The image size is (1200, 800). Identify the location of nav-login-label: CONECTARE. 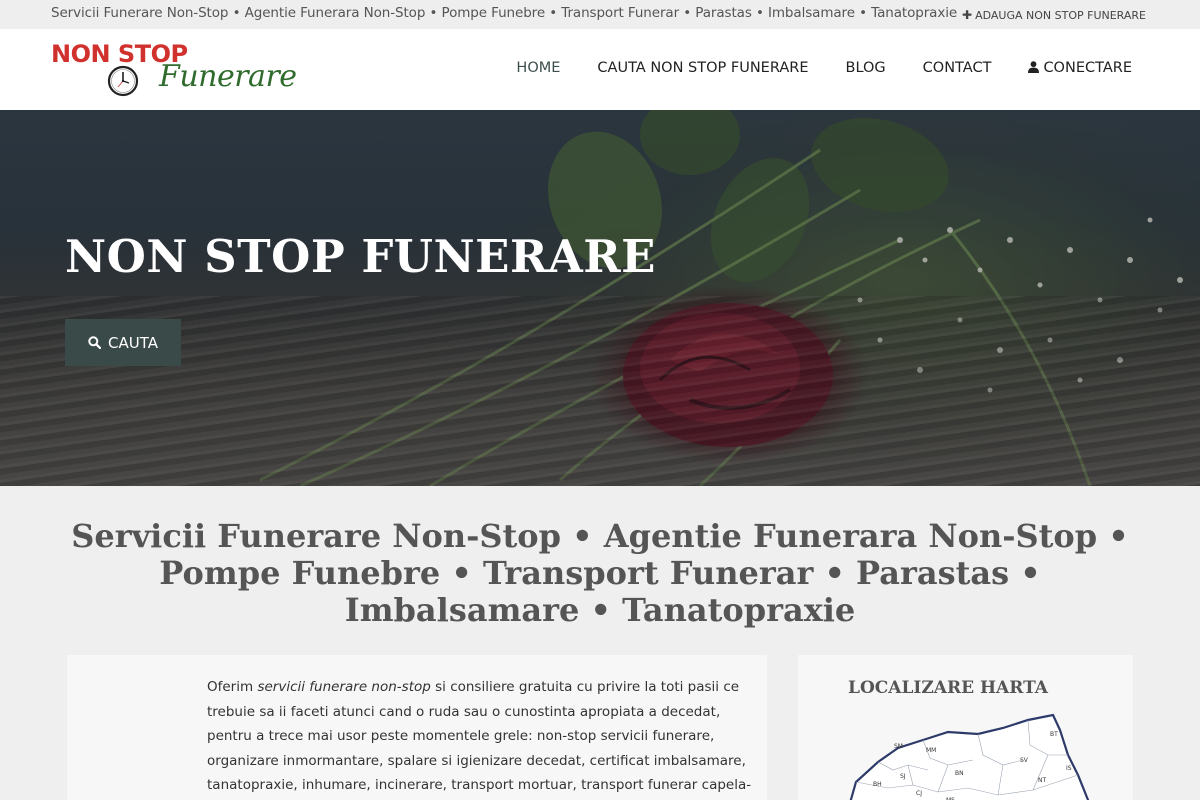
(1087, 68).